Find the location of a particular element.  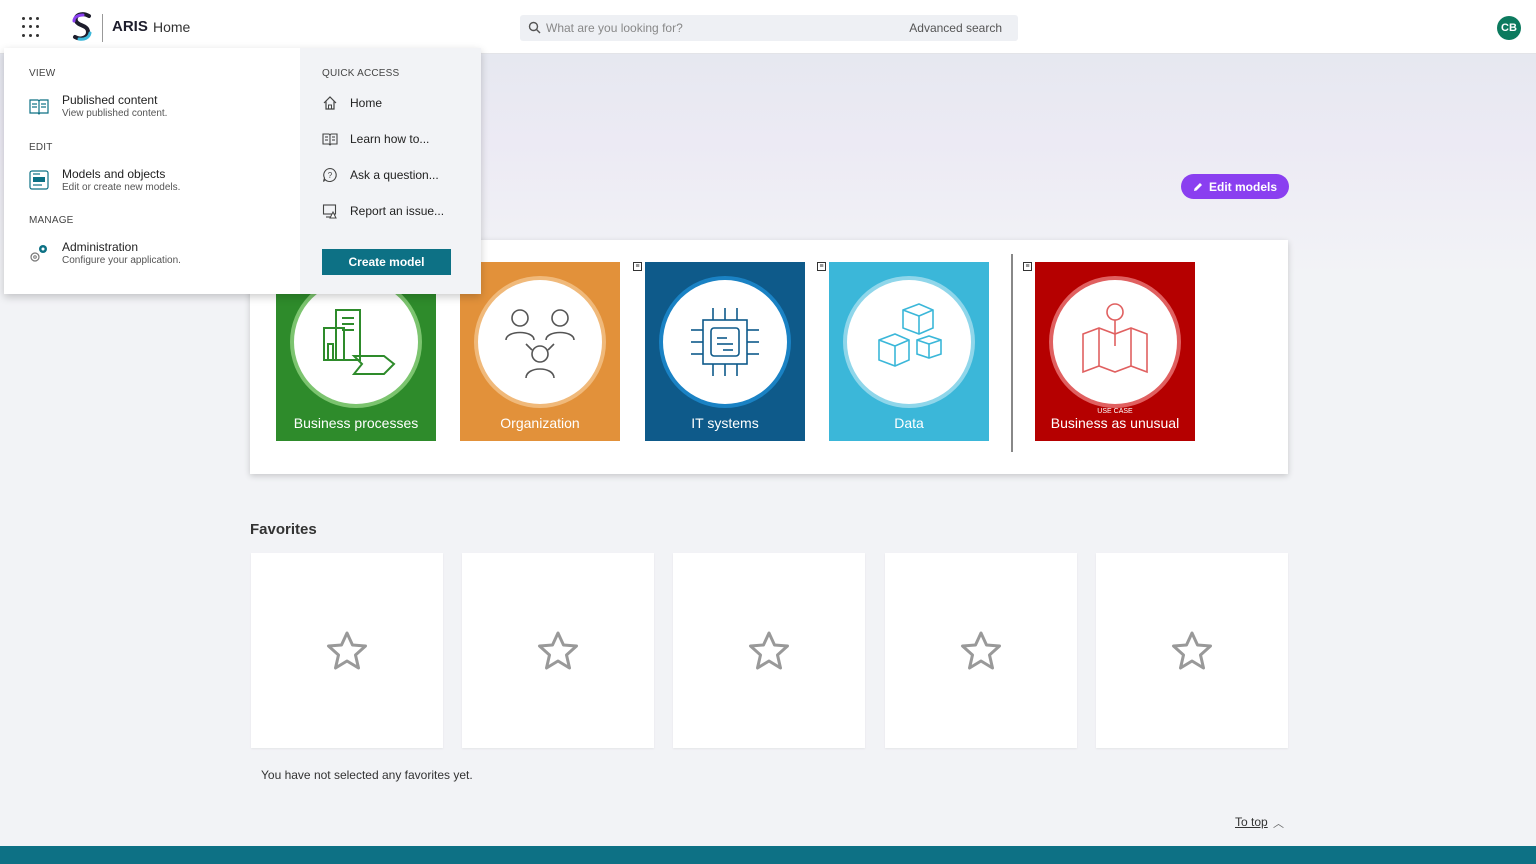

quick-access-label: QUICK ACCESS is located at coordinates (361, 73).